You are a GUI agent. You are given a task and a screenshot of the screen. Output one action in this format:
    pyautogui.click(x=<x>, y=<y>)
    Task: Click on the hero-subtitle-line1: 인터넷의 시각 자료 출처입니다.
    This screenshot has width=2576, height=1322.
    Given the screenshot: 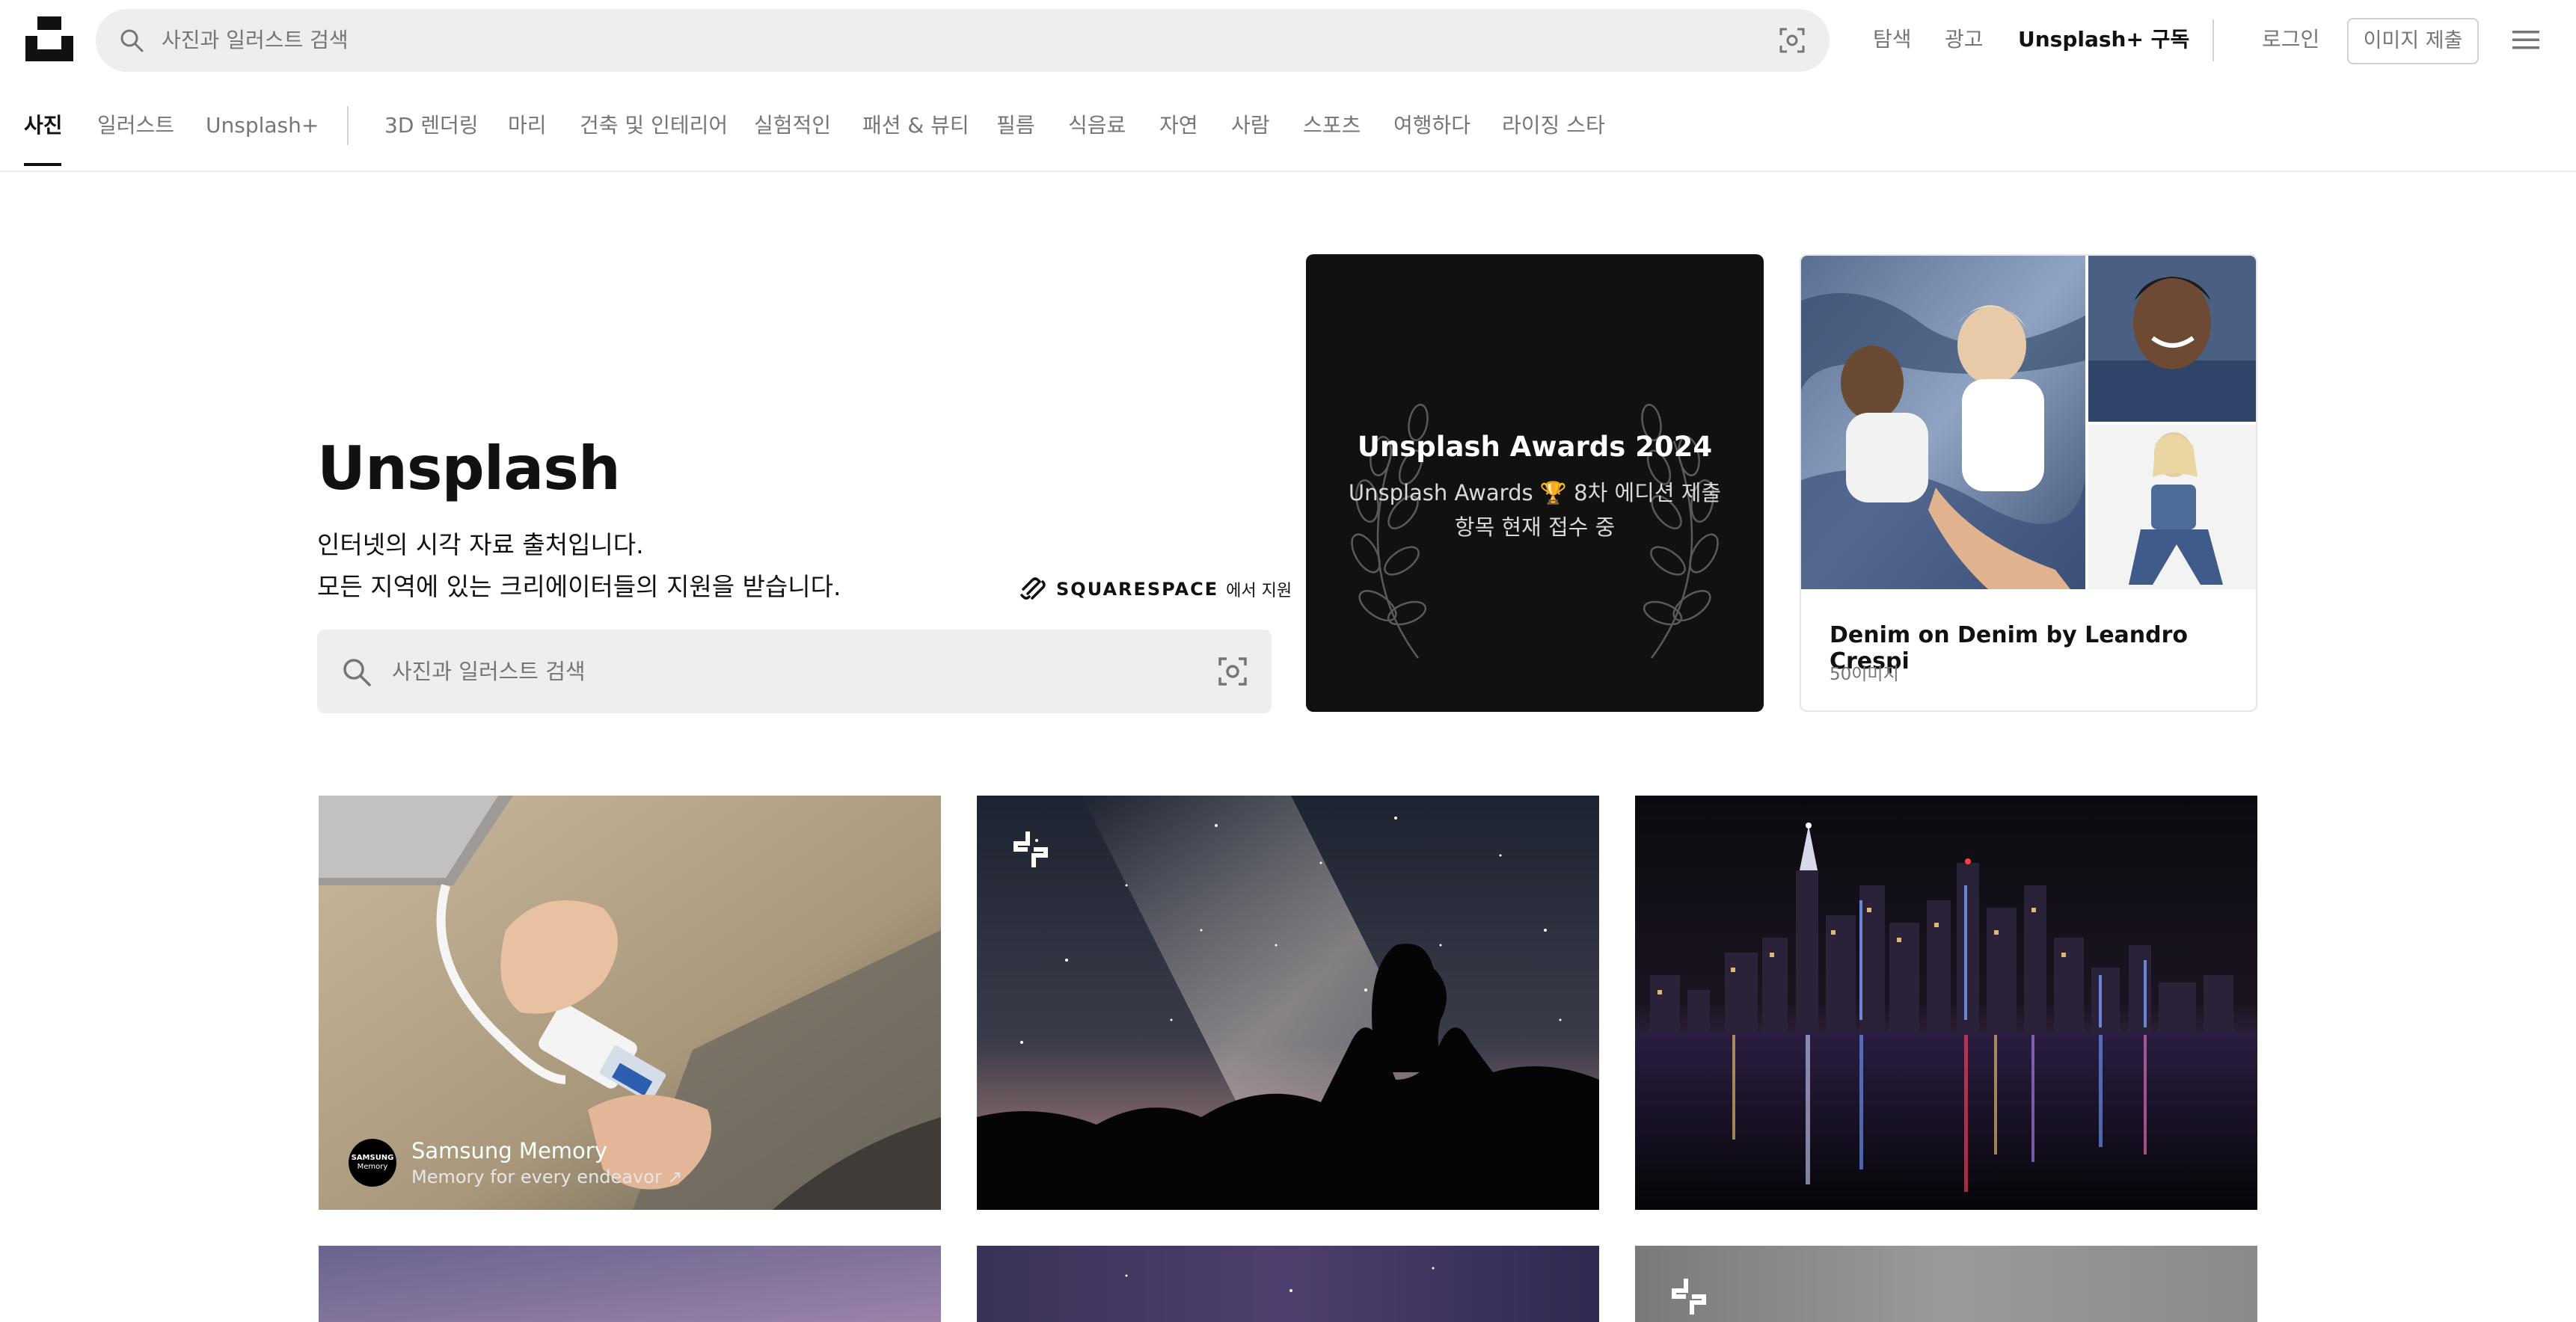 What is the action you would take?
    pyautogui.click(x=480, y=544)
    